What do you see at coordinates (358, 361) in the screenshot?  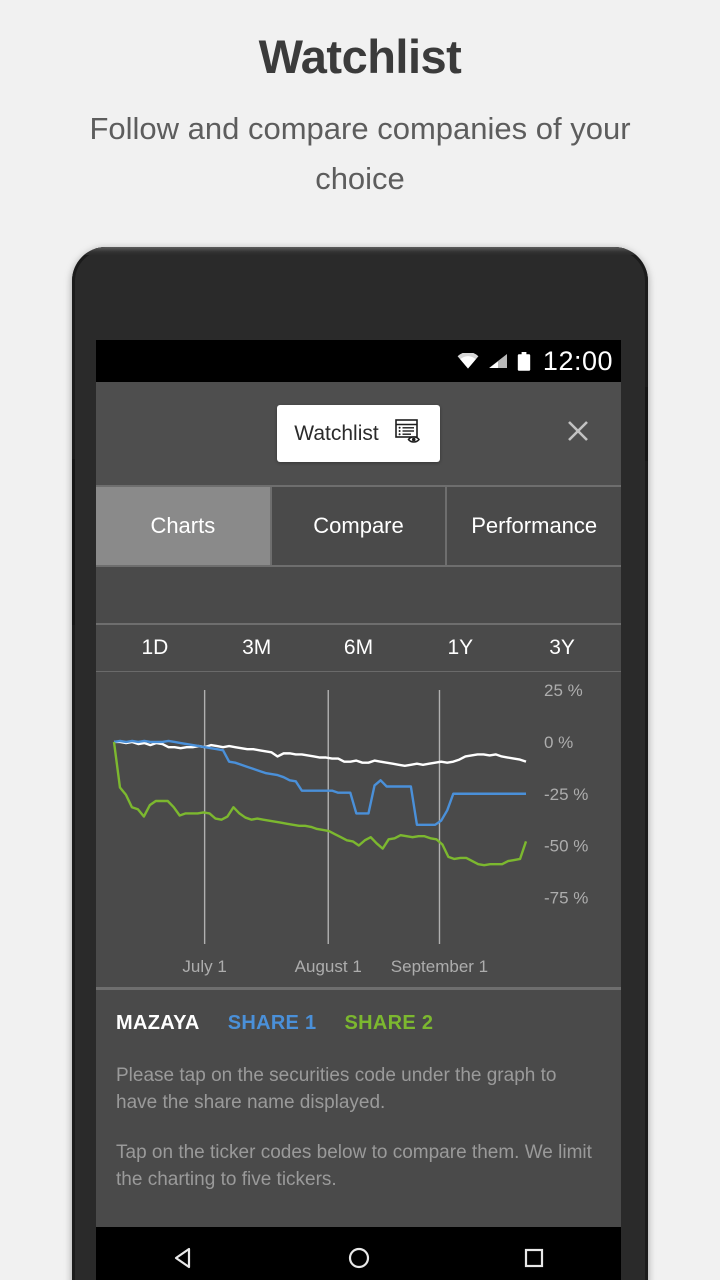 I see `status-bar: 12:00` at bounding box center [358, 361].